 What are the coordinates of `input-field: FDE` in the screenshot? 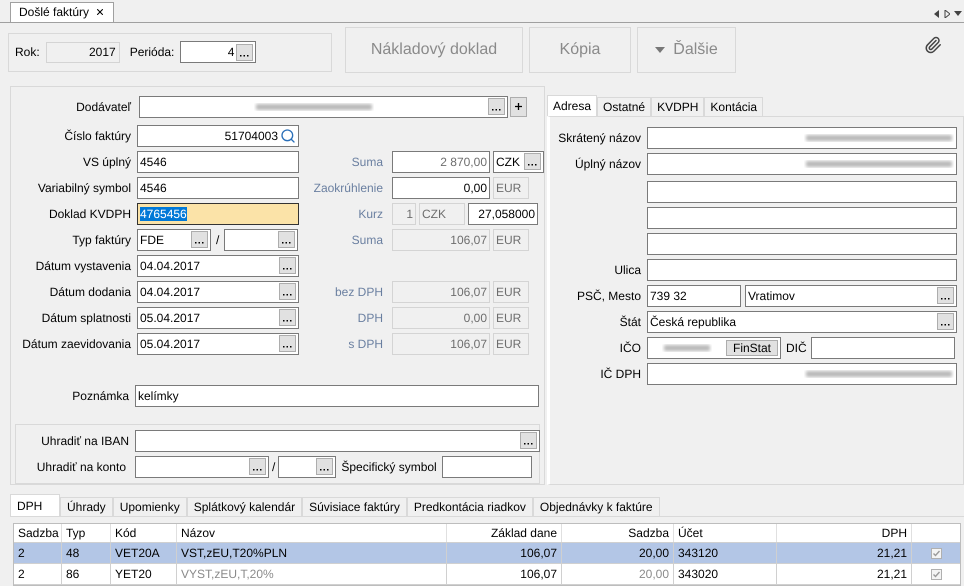 It's located at (174, 239).